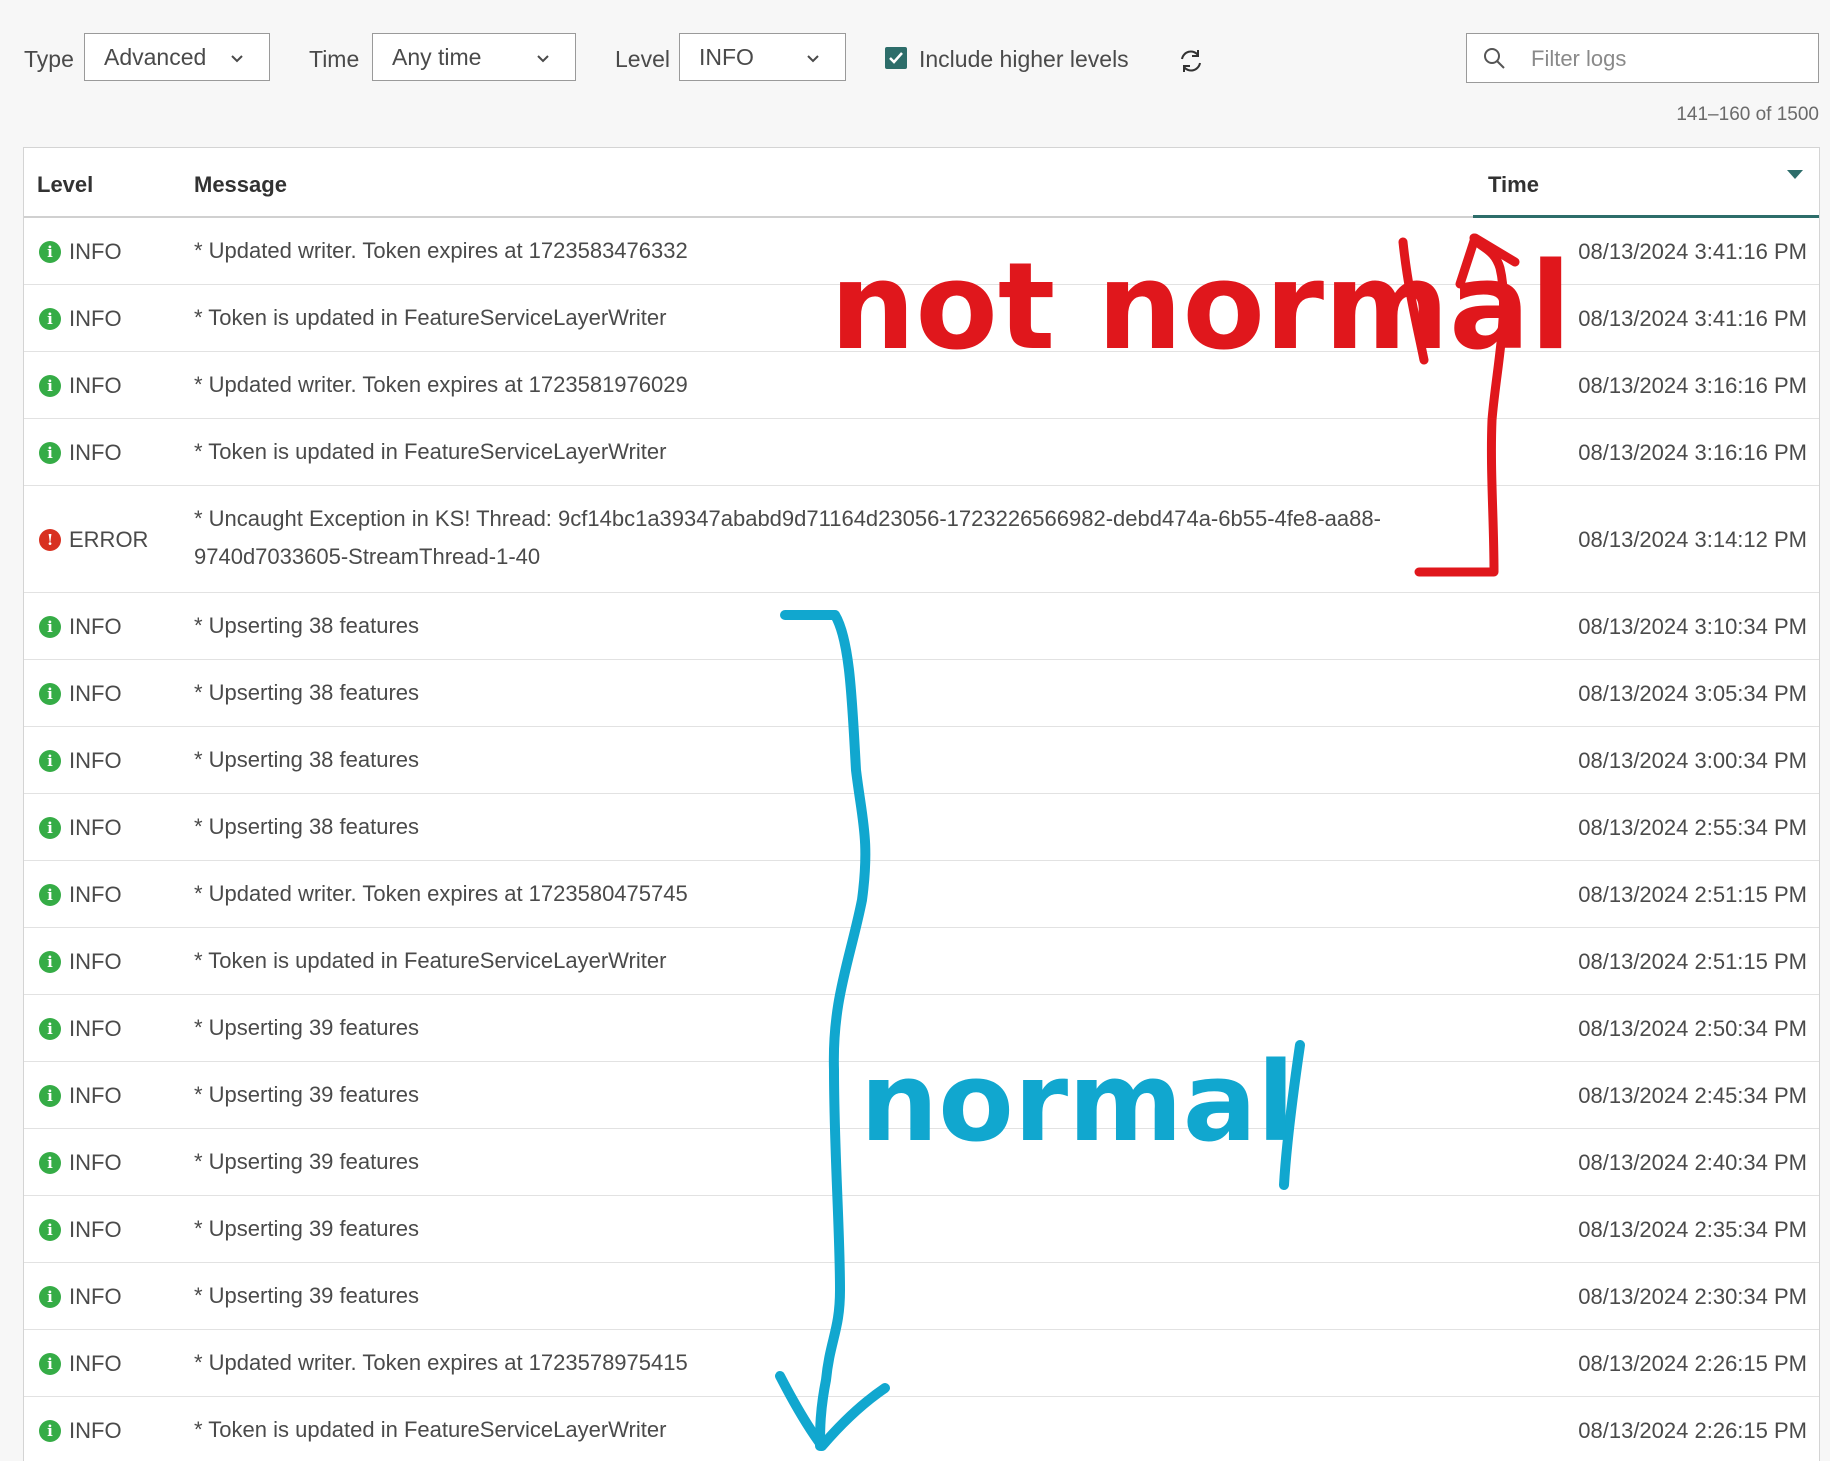  I want to click on time-cell: 08/13/2024 3:41:16 PM, so click(1692, 318).